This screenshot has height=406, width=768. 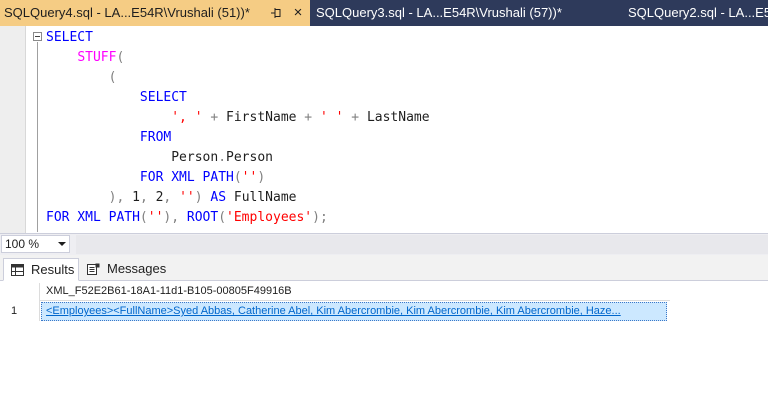 I want to click on code-token: ROOT, so click(x=202, y=217).